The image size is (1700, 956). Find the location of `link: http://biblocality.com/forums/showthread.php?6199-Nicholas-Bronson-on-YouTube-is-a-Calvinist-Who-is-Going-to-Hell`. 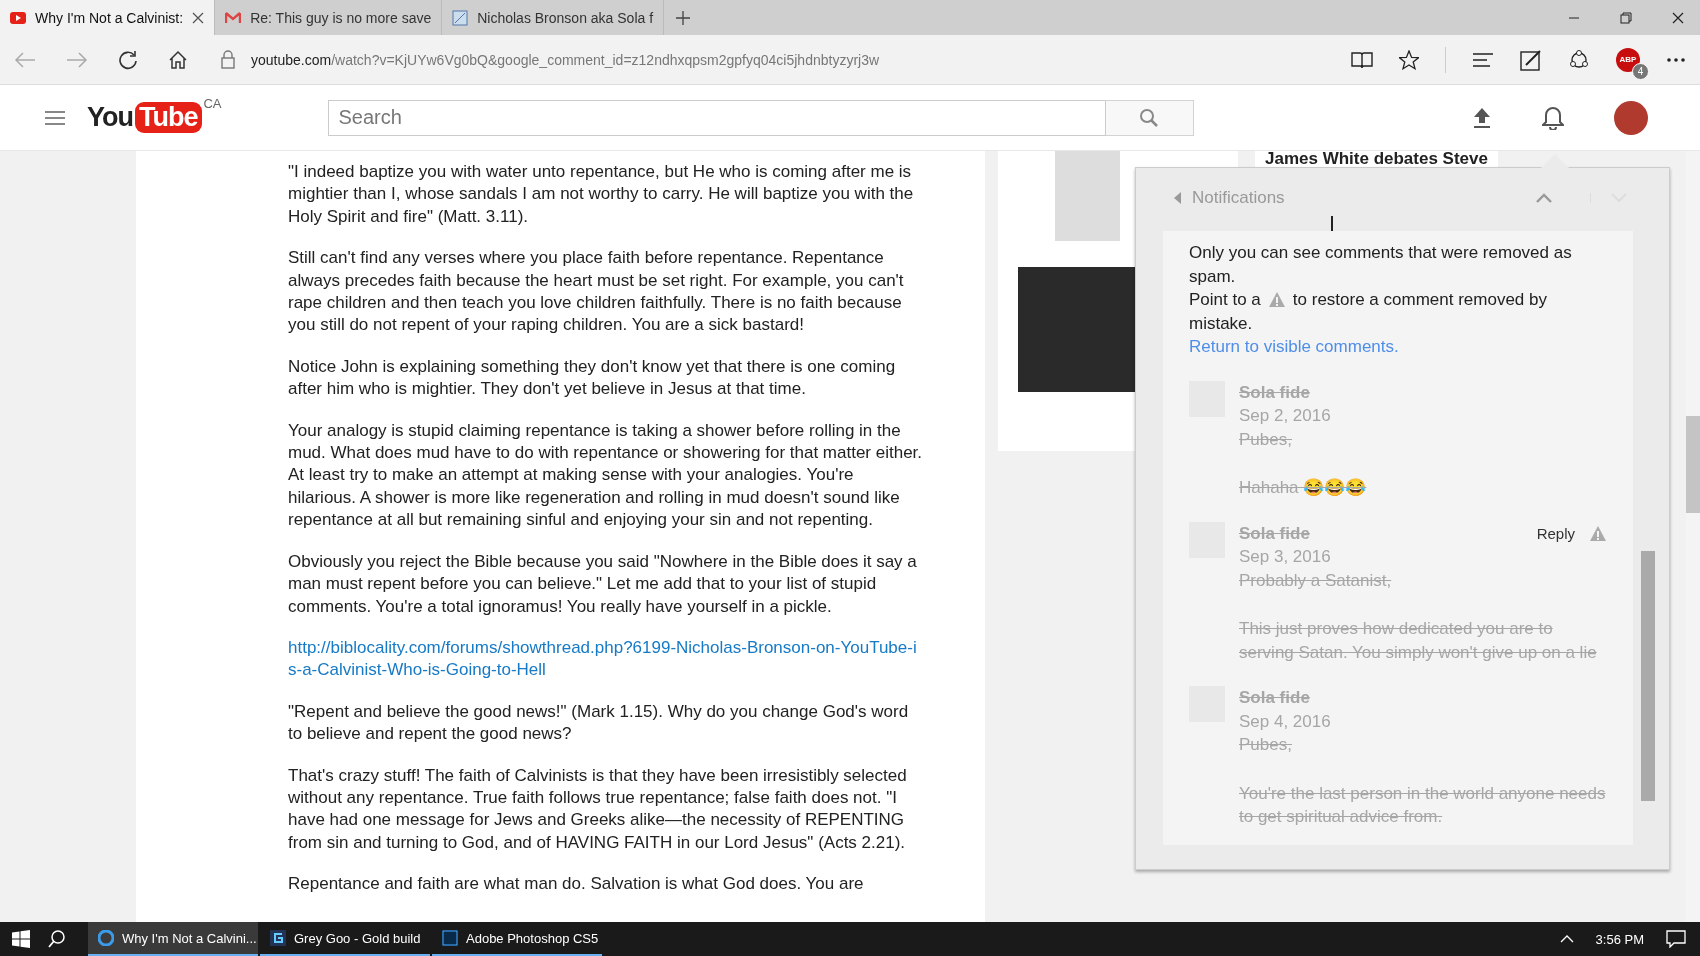

link: http://biblocality.com/forums/showthread.php?6199-Nicholas-Bronson-on-YouTube-is-a-Calvinist-Who-is-Going-to-Hell is located at coordinates (606, 659).